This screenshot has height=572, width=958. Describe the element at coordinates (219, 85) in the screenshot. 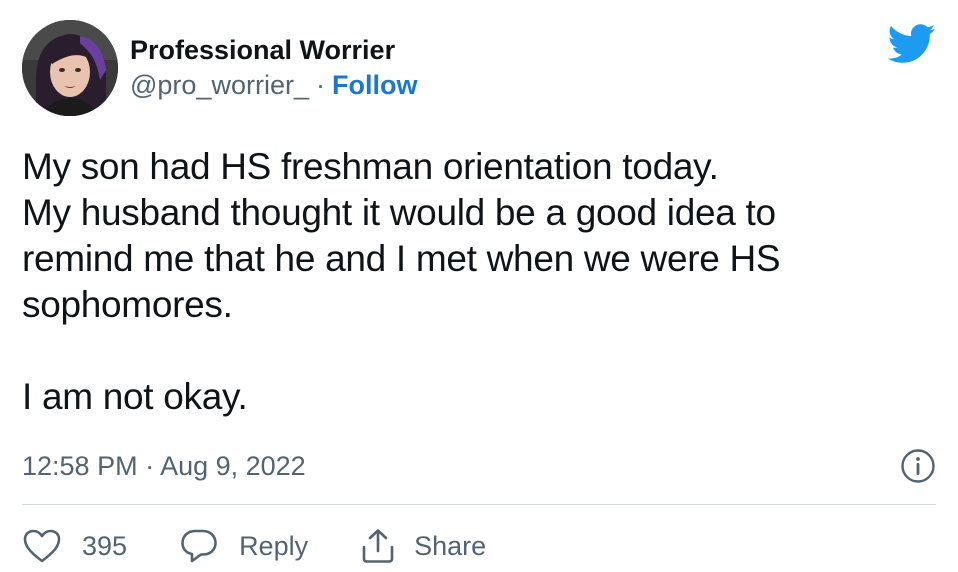

I see `user-handle: @pro_worrier_` at that location.